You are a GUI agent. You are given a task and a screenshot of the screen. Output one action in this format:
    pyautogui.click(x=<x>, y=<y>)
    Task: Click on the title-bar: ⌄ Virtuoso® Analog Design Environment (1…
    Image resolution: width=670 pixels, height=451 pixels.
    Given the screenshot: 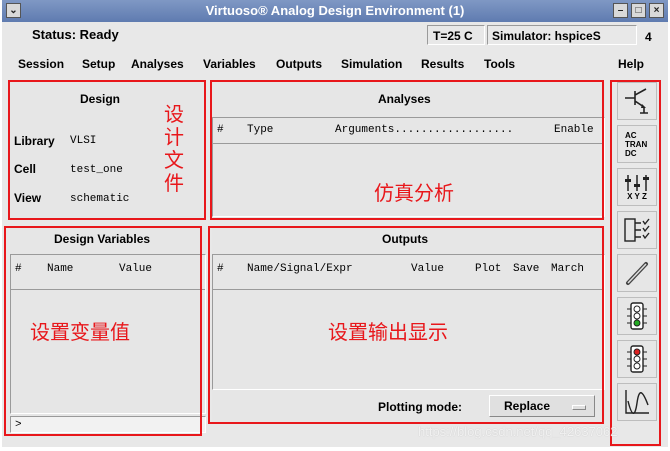 What is the action you would take?
    pyautogui.click(x=335, y=11)
    